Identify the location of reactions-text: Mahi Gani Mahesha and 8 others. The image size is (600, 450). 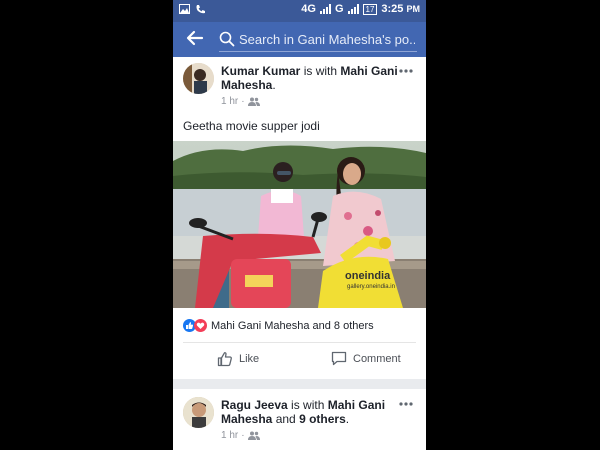
(292, 325).